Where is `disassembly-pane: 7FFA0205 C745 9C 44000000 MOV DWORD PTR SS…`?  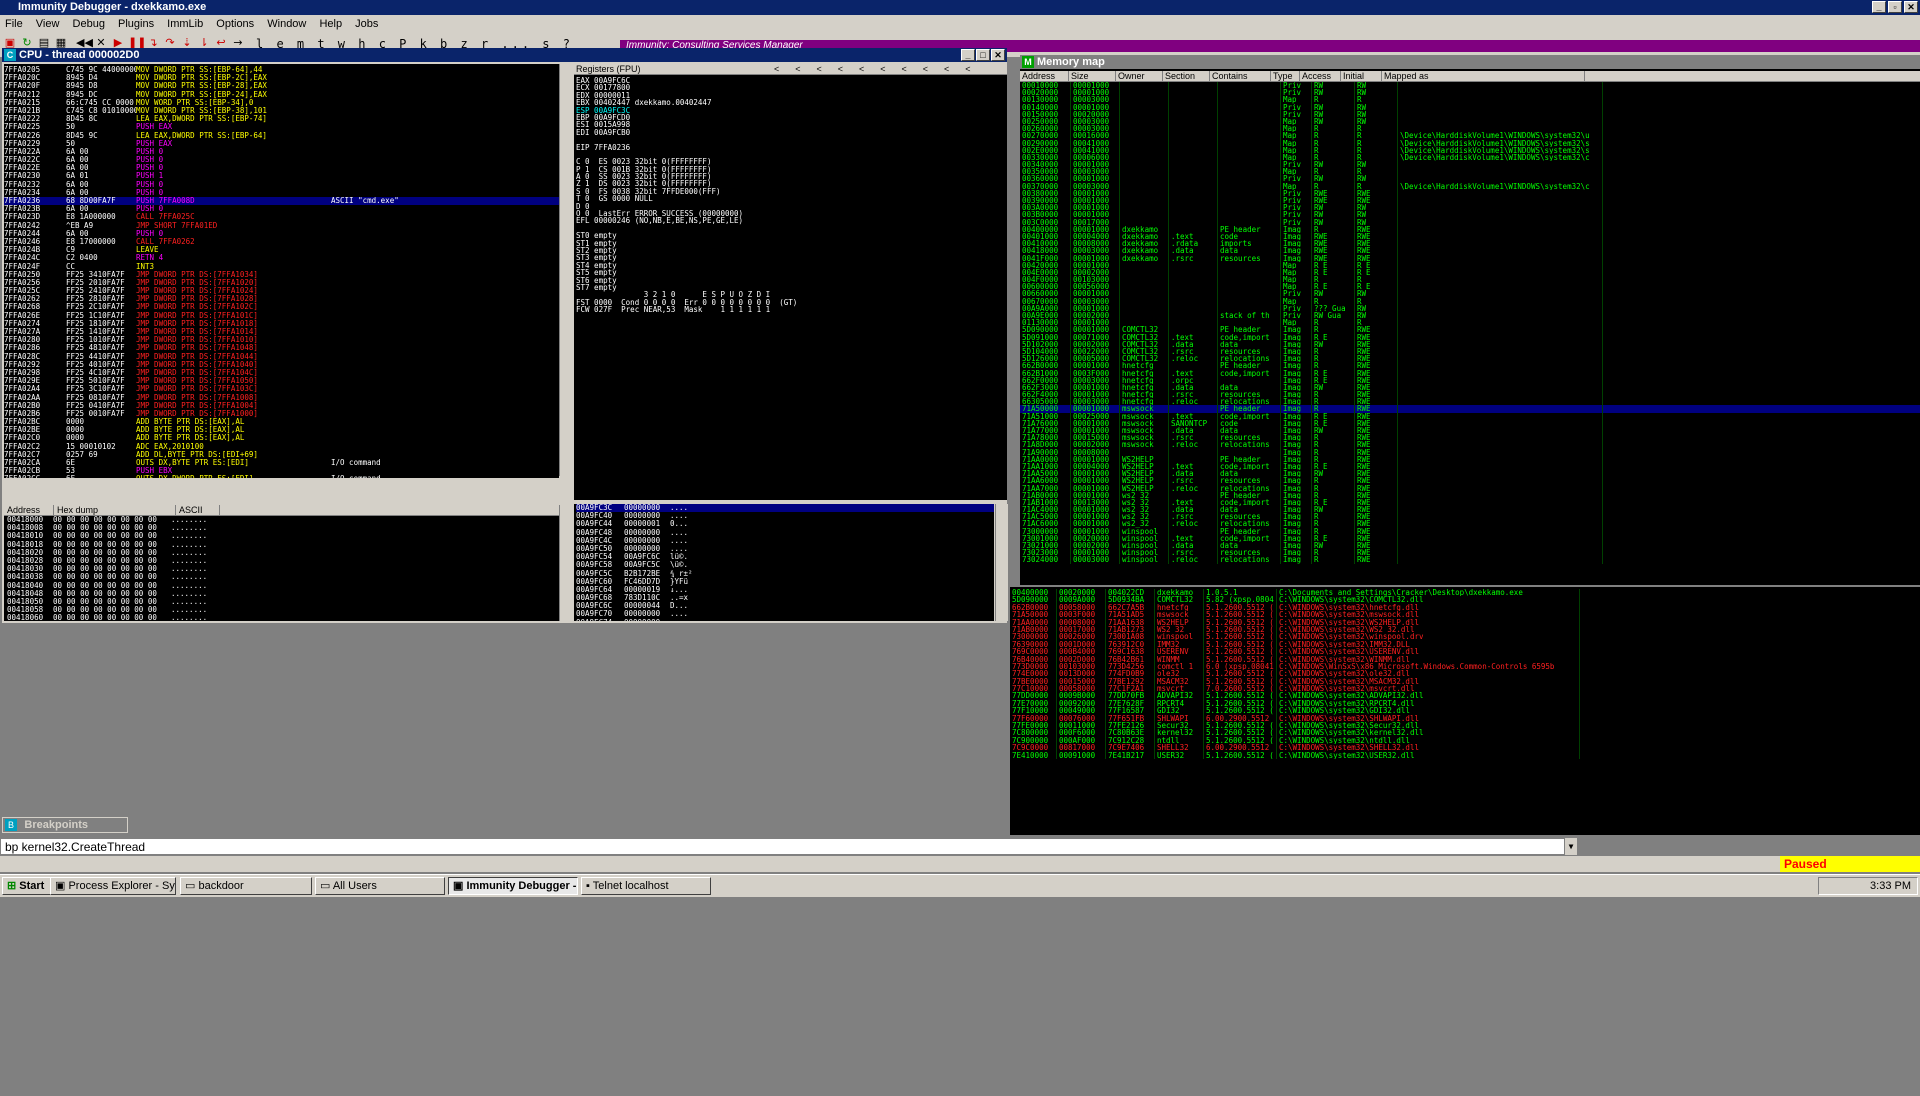 disassembly-pane: 7FFA0205 C745 9C 44000000 MOV DWORD PTR SS… is located at coordinates (281, 271).